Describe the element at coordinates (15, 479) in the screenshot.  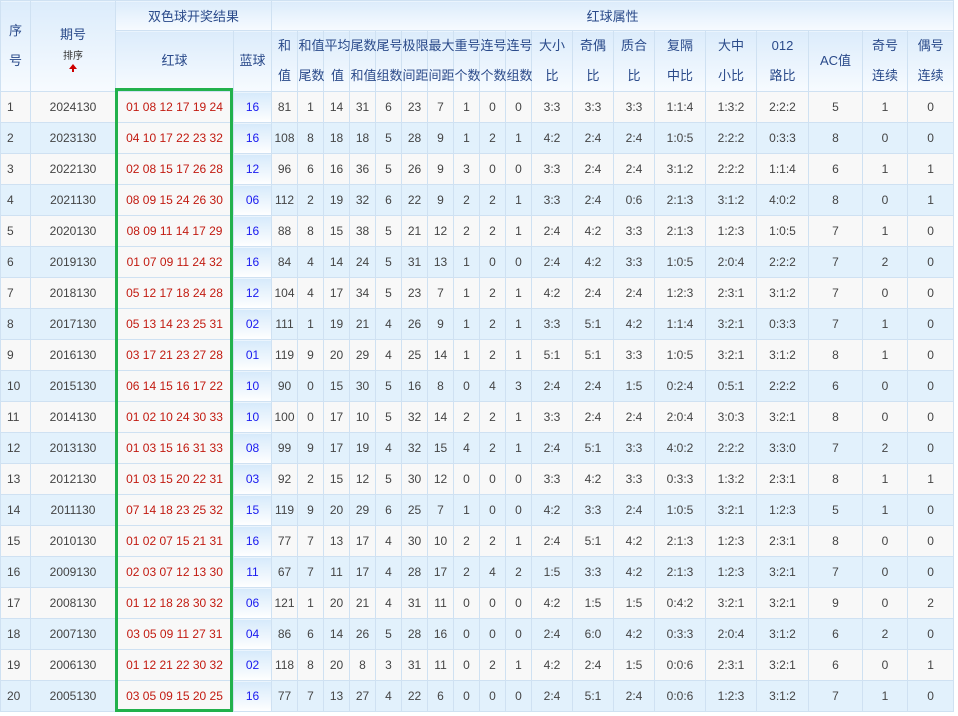
I see `seq-cell: 13` at that location.